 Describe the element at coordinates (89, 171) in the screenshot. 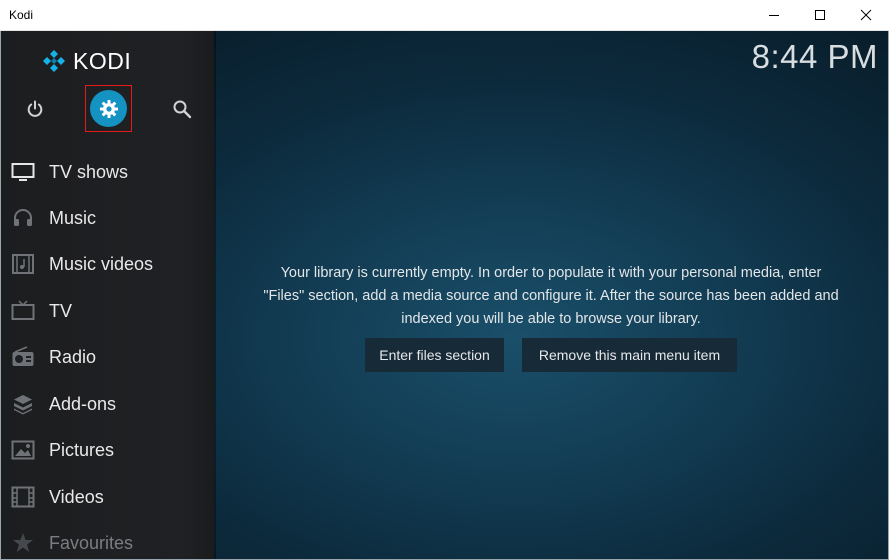

I see `sidebar-item-label: TV shows` at that location.